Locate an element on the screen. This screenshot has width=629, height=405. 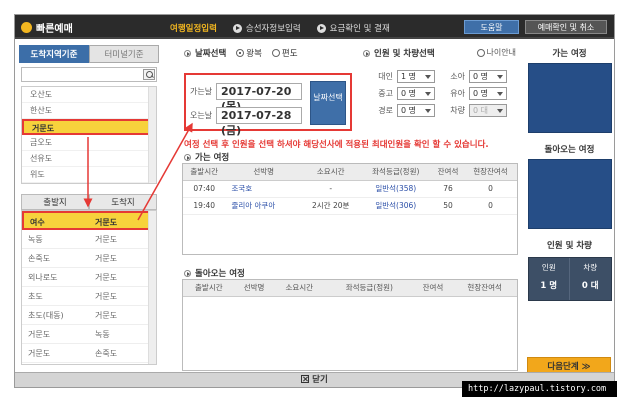
cell-time: 19:40 is located at coordinates (204, 206).